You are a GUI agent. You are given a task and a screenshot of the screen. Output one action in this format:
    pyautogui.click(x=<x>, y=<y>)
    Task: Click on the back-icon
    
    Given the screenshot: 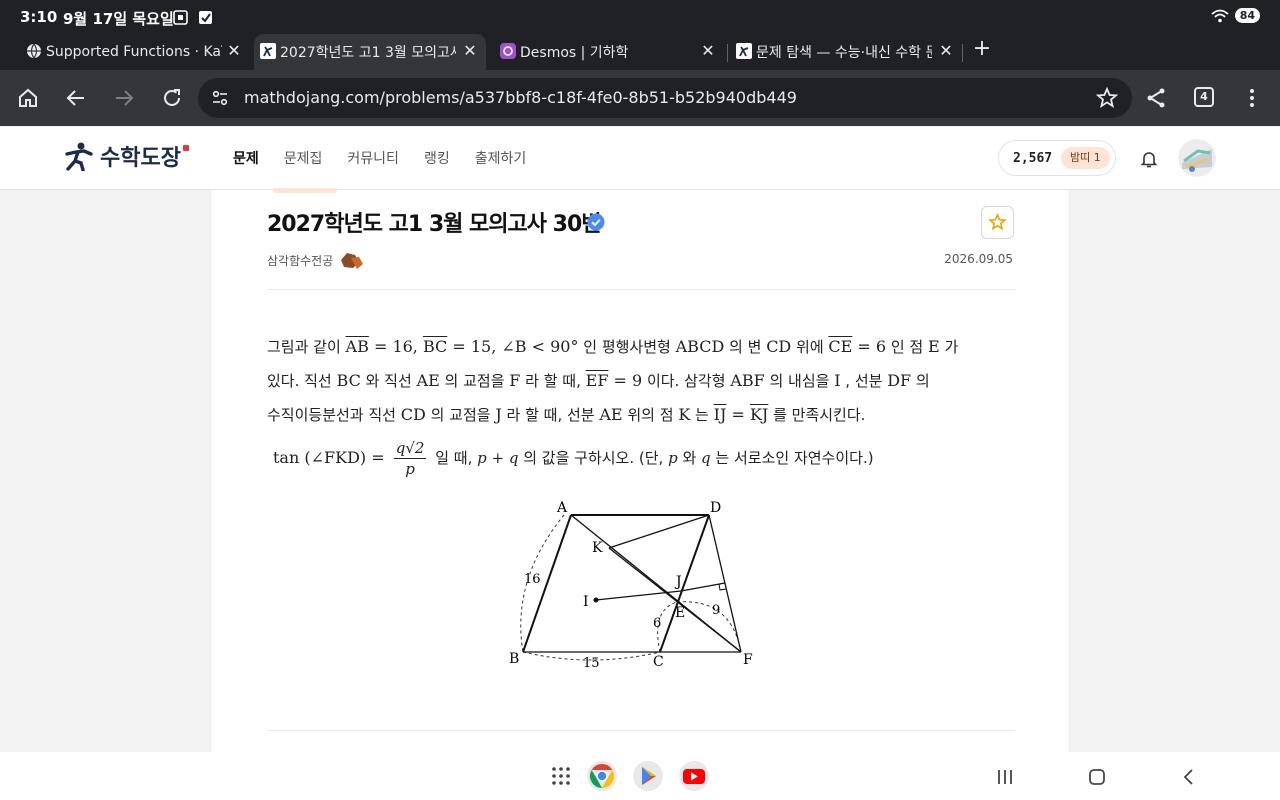 What is the action you would take?
    pyautogui.click(x=76, y=98)
    